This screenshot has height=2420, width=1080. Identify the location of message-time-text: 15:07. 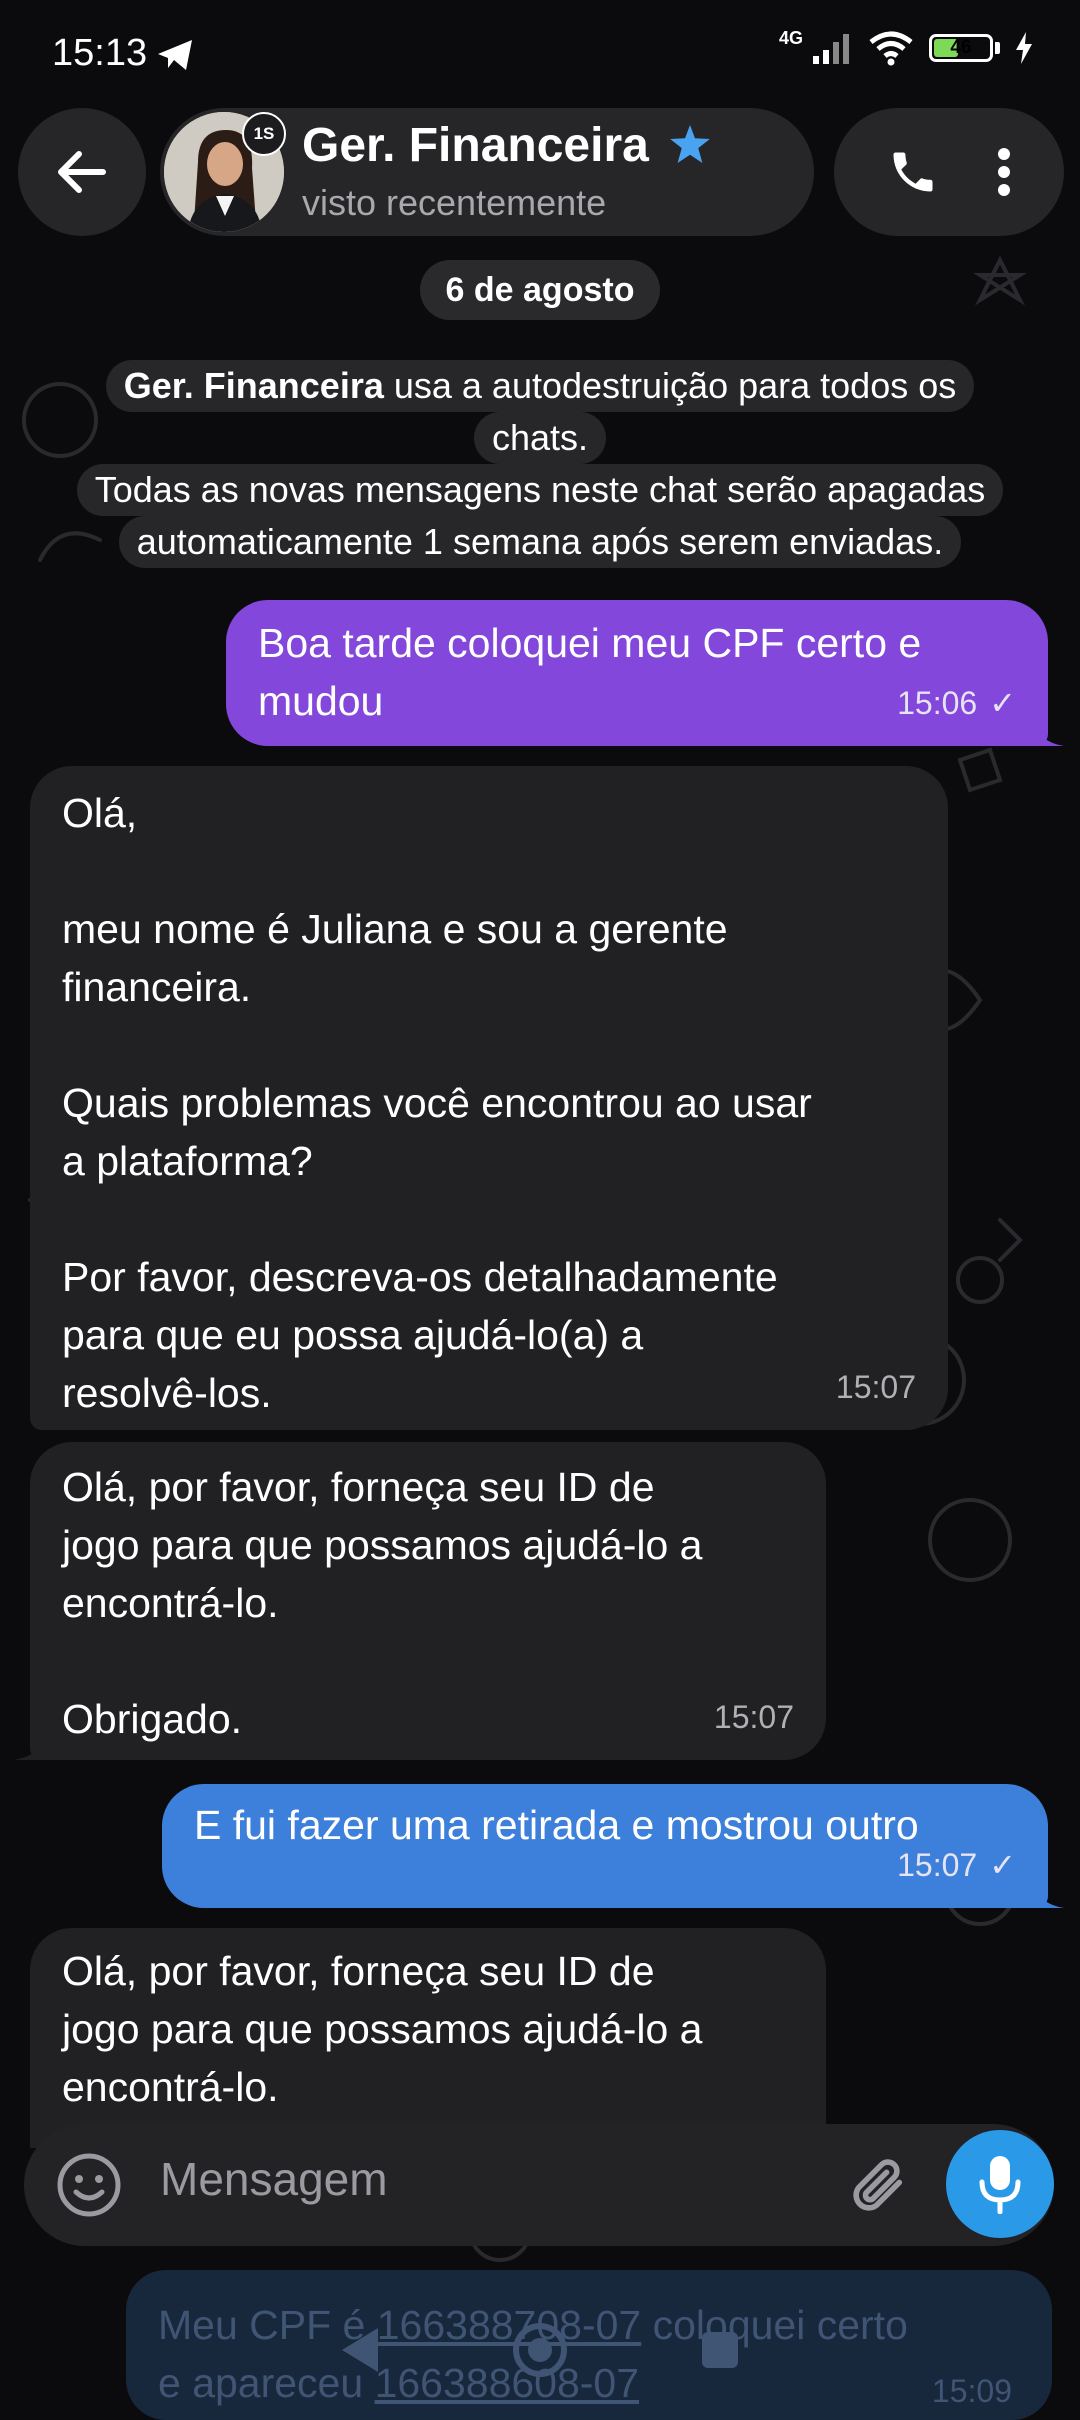
(937, 1865).